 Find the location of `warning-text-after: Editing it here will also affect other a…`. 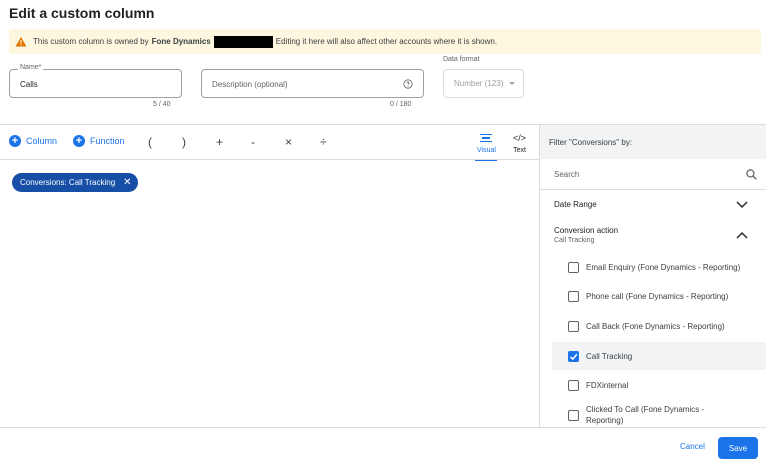

warning-text-after: Editing it here will also affect other a… is located at coordinates (386, 41).